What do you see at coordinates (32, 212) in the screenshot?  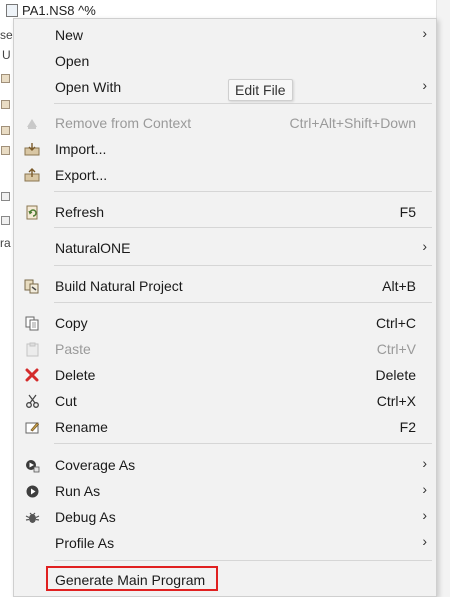 I see `refresh-icon` at bounding box center [32, 212].